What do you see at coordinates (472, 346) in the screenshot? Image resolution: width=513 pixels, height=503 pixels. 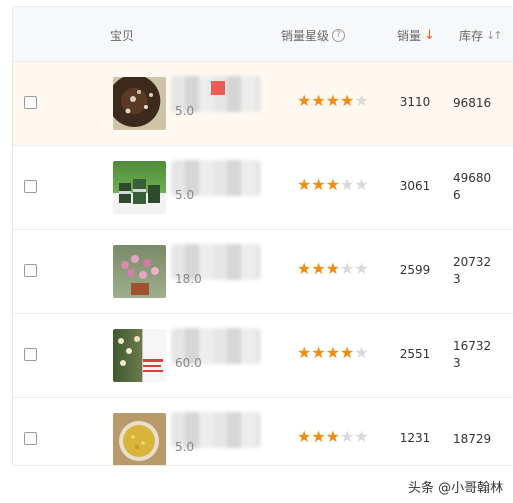 I see `stock-count-line: 16732` at bounding box center [472, 346].